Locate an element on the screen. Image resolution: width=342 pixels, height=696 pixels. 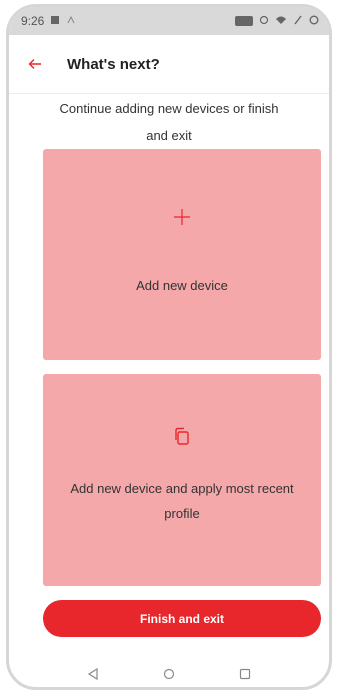
recents-square-icon is located at coordinates (245, 674).